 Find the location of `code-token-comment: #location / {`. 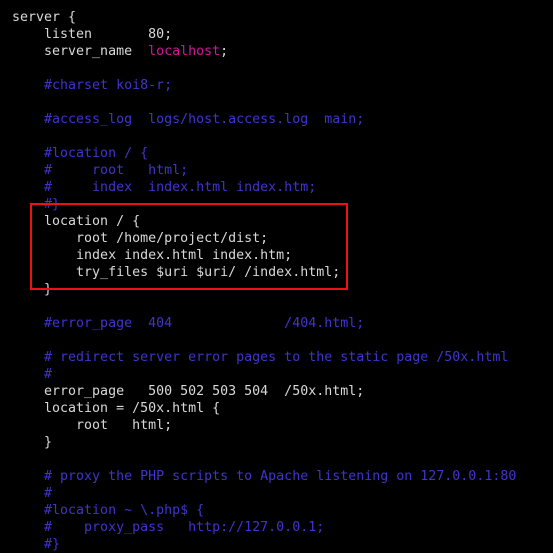

code-token-comment: #location / { is located at coordinates (80, 153).